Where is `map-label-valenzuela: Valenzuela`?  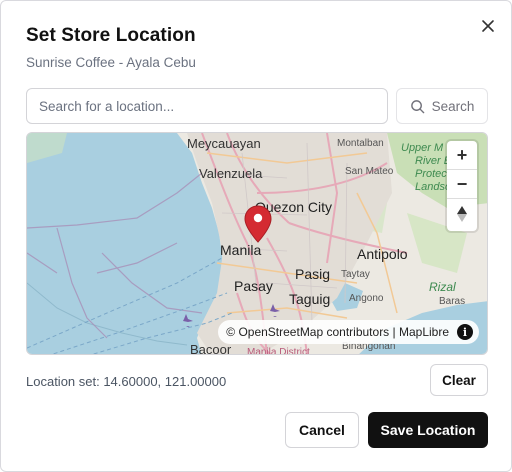 map-label-valenzuela: Valenzuela is located at coordinates (231, 173).